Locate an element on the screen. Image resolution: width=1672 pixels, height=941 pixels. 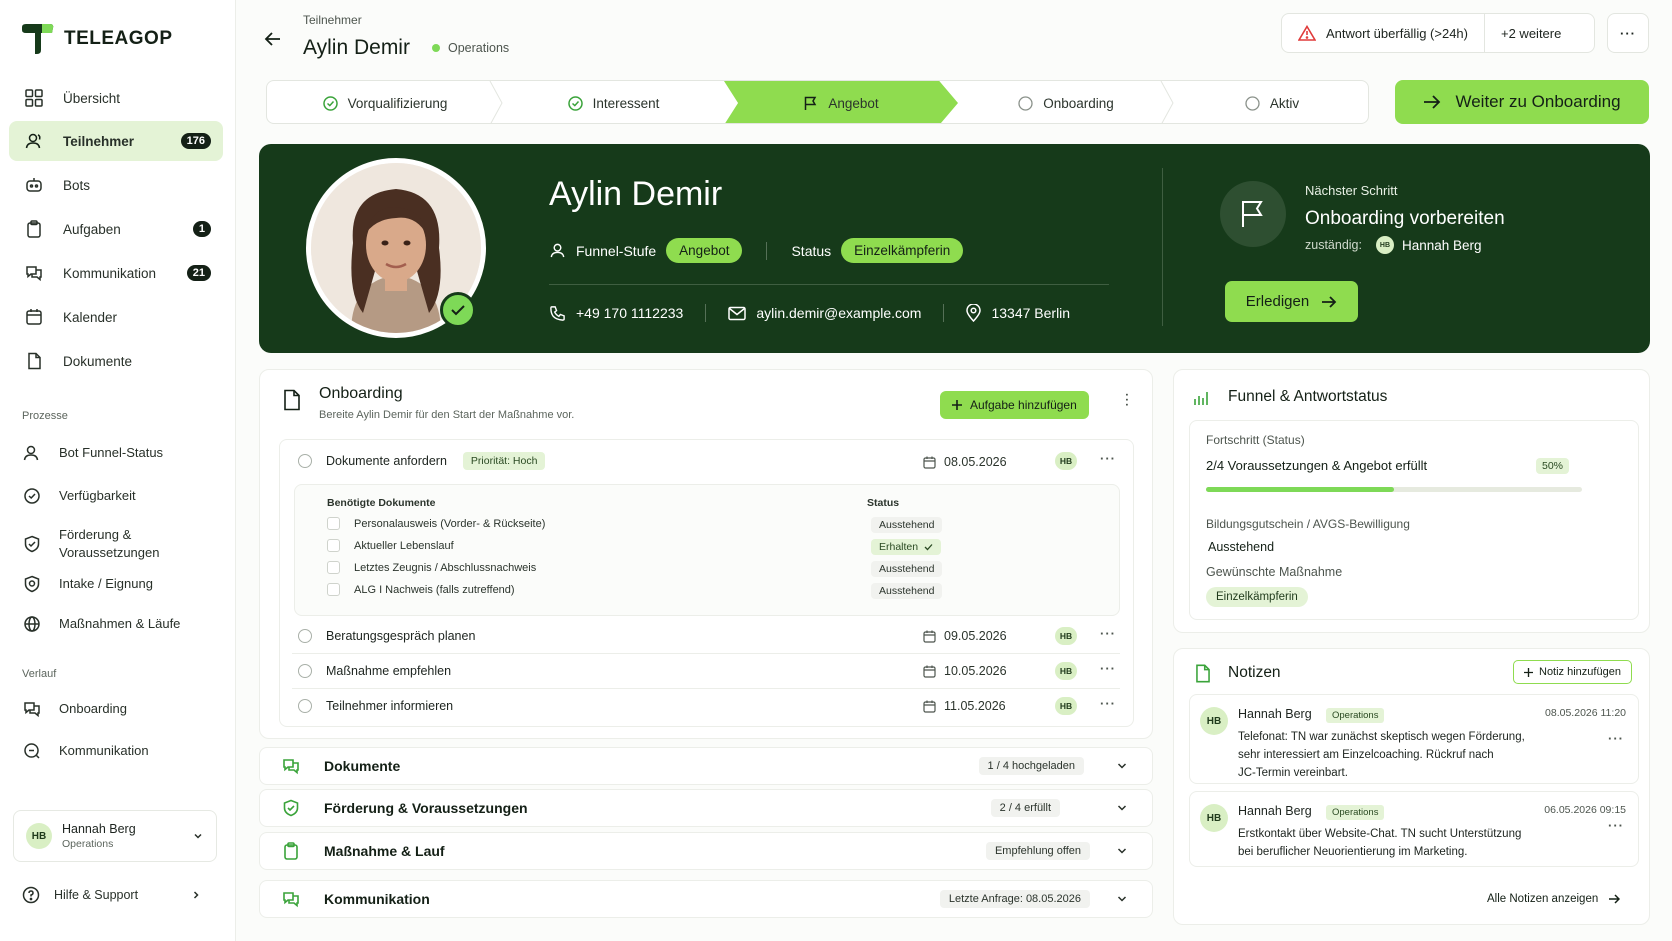
more-options-button: ··· is located at coordinates (1628, 33).